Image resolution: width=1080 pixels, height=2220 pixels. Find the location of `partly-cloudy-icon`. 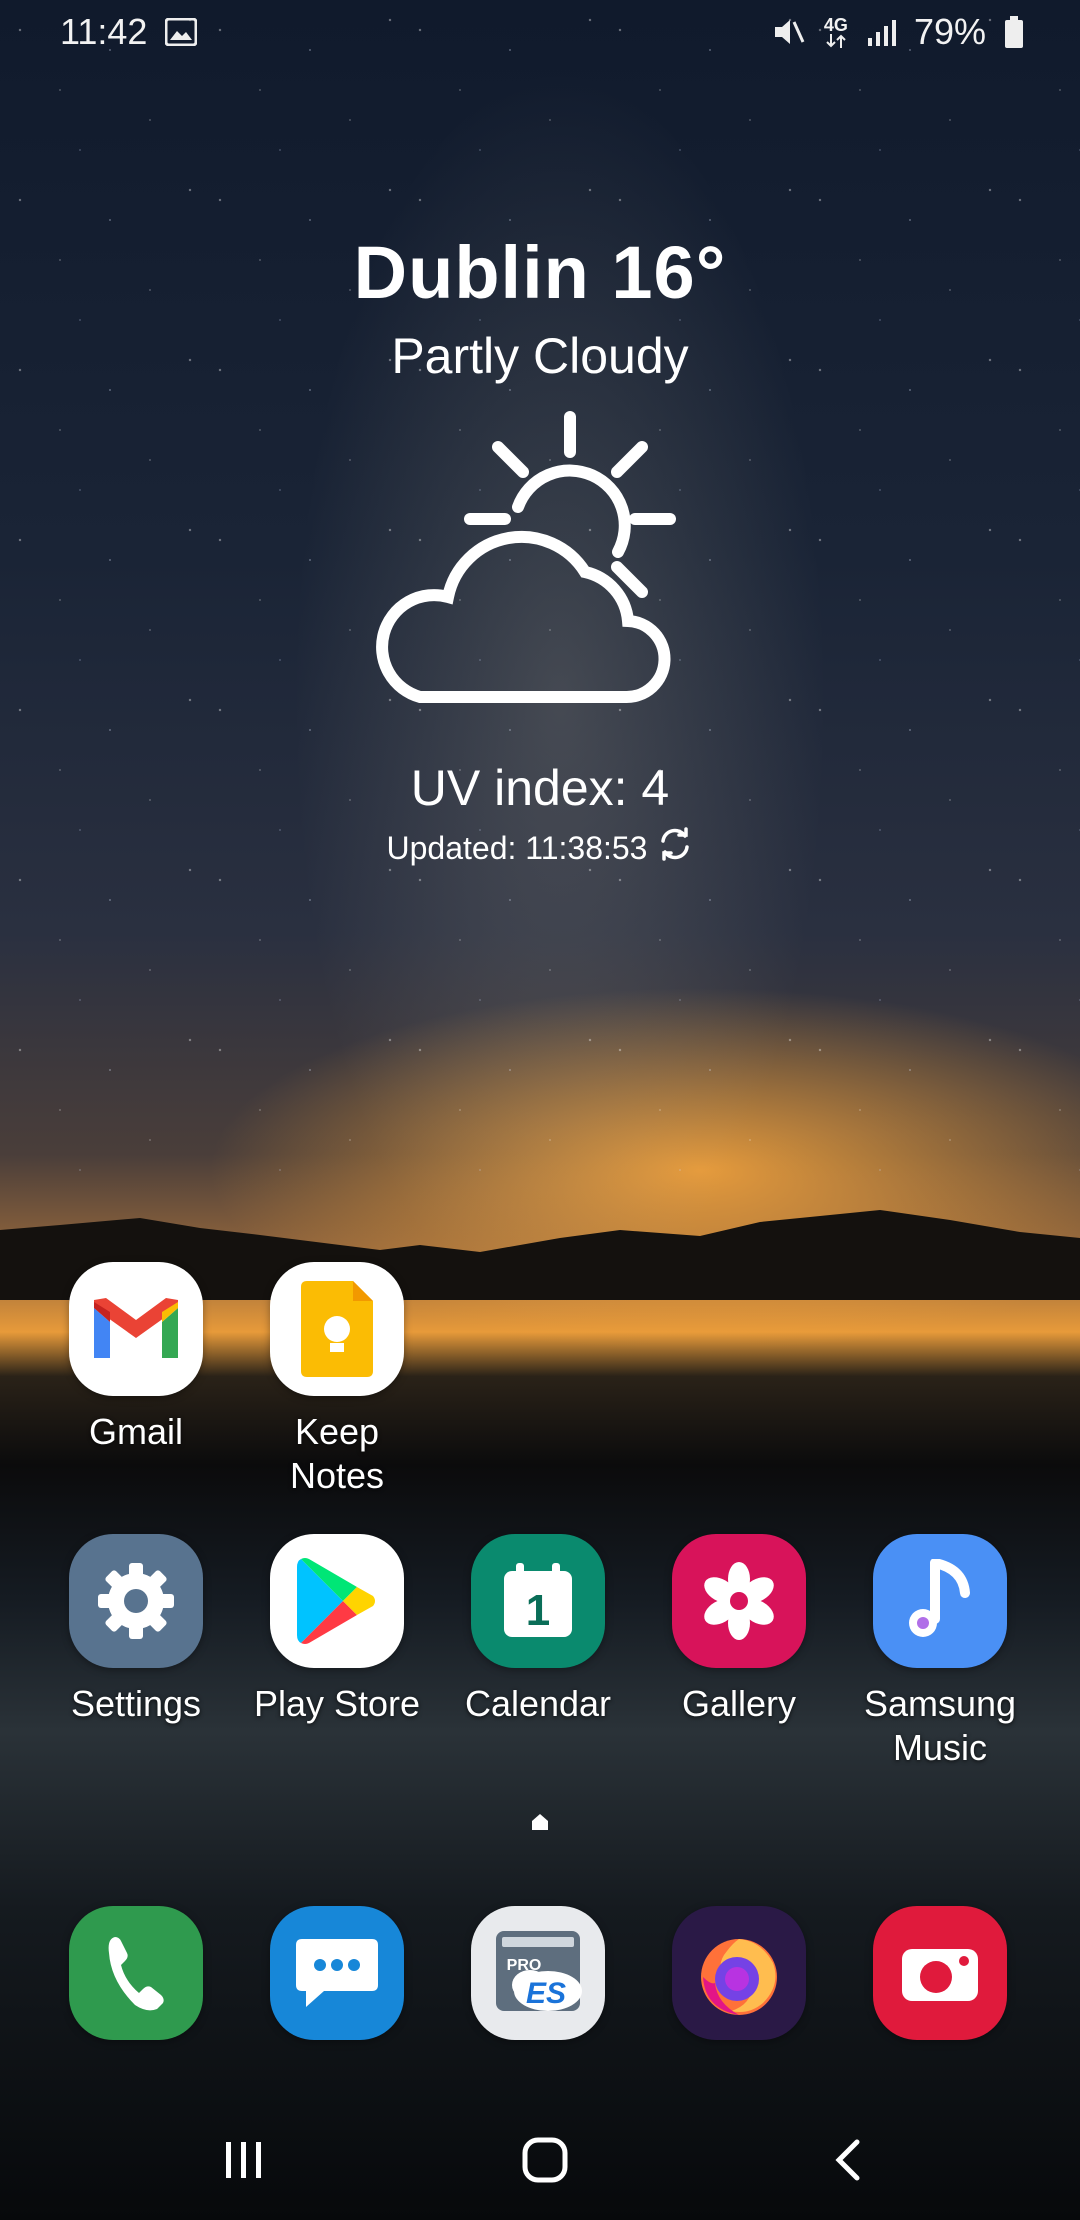

partly-cloudy-icon is located at coordinates (526, 557).